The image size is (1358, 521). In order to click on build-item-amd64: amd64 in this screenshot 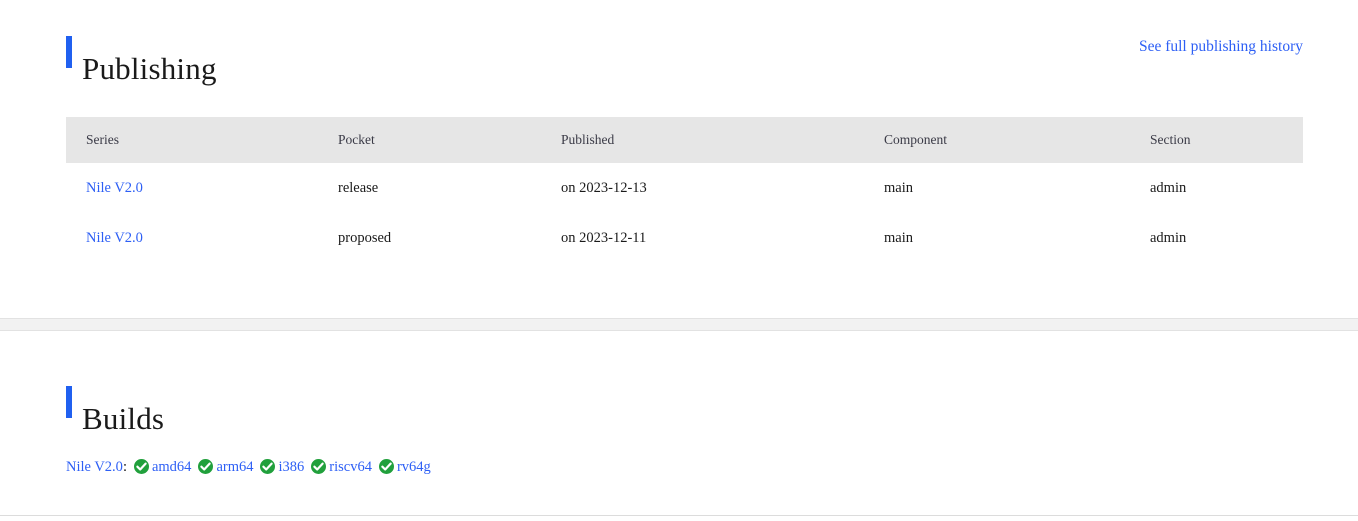, I will do `click(162, 467)`.